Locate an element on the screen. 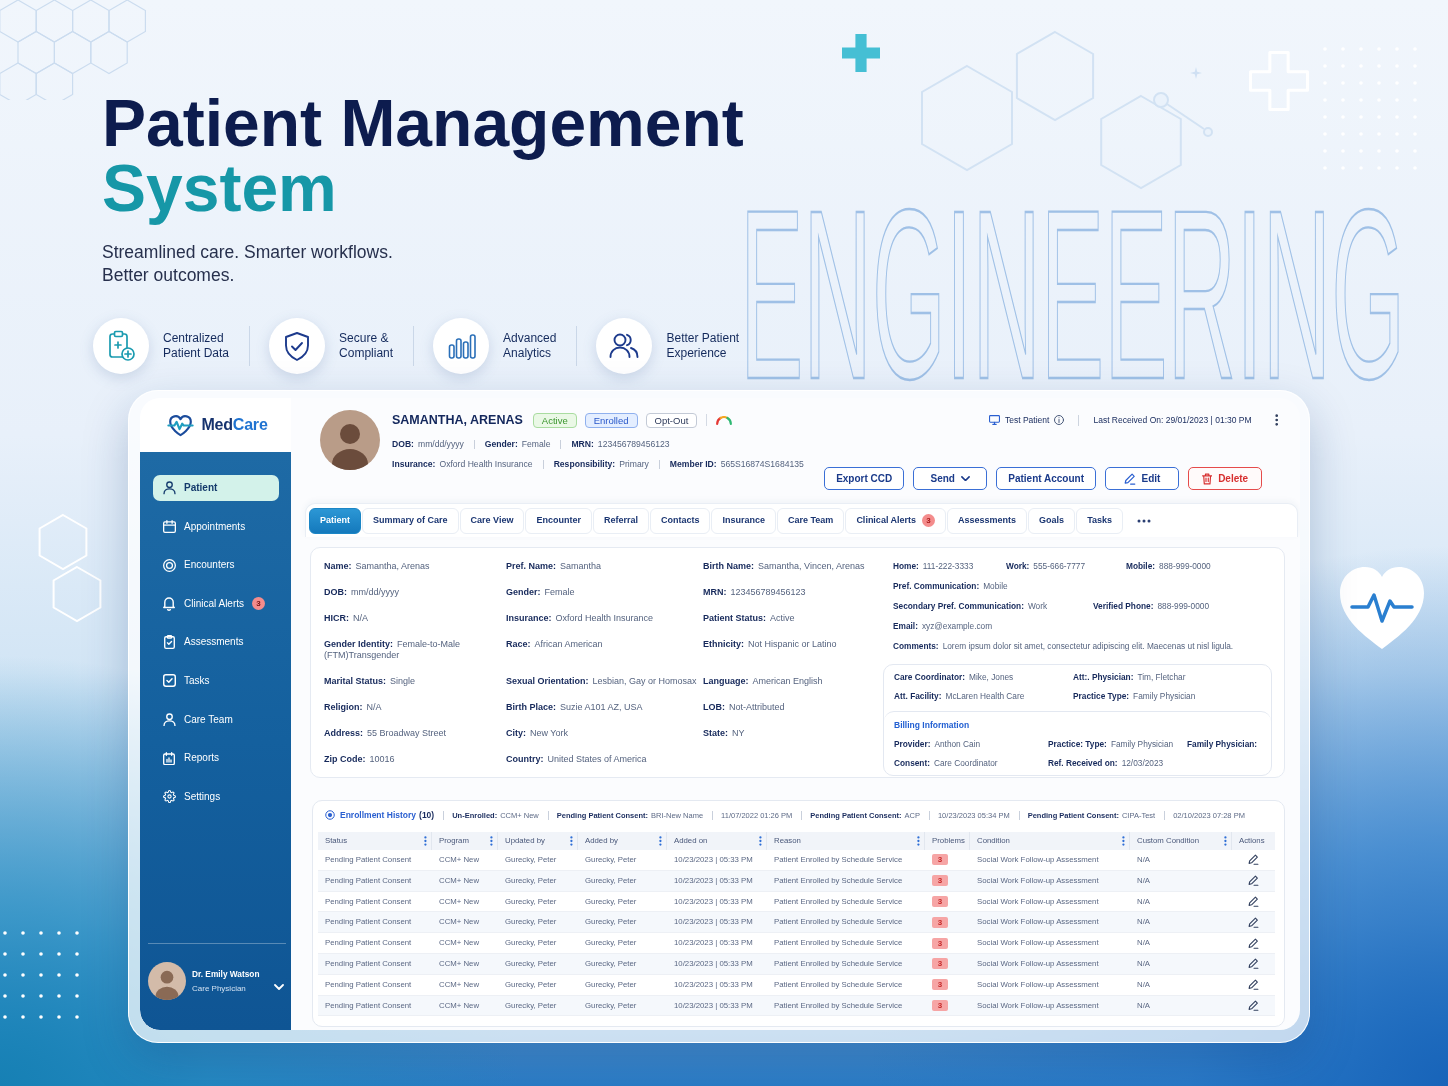 The image size is (1448, 1086). tab: Patient is located at coordinates (335, 520).